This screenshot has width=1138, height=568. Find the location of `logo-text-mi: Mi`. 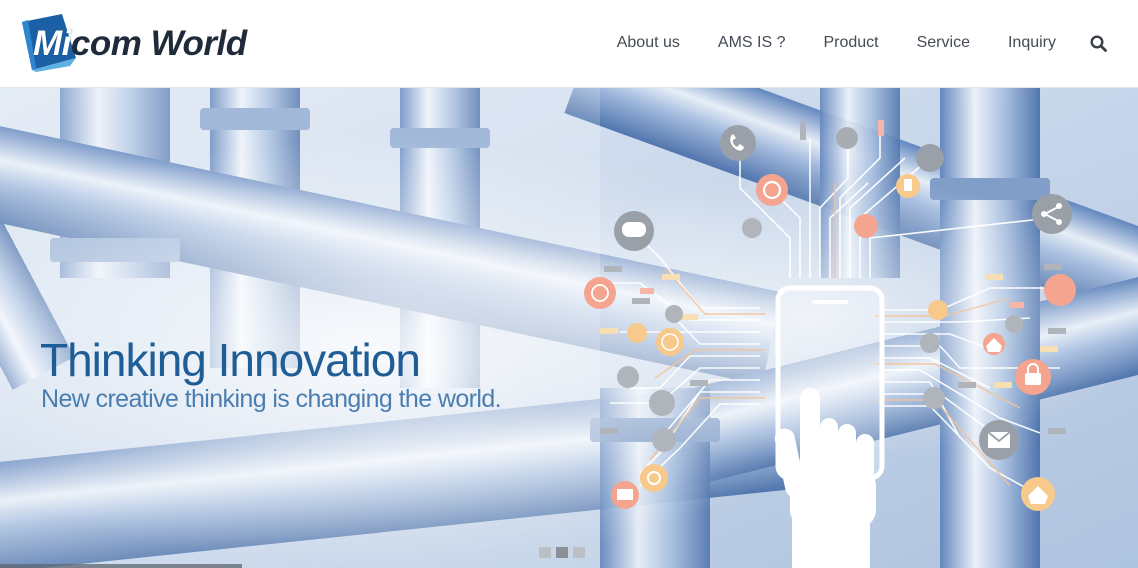

logo-text-mi: Mi is located at coordinates (52, 43).